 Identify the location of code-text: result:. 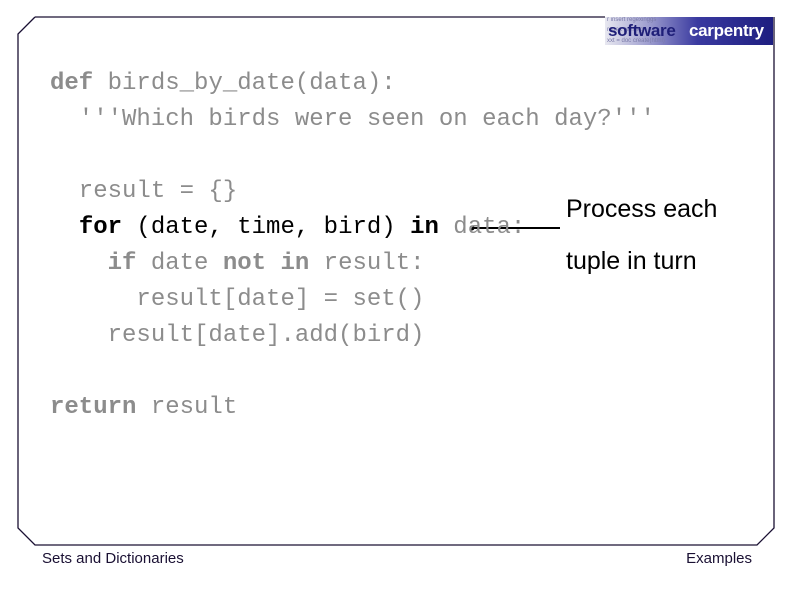
(367, 263).